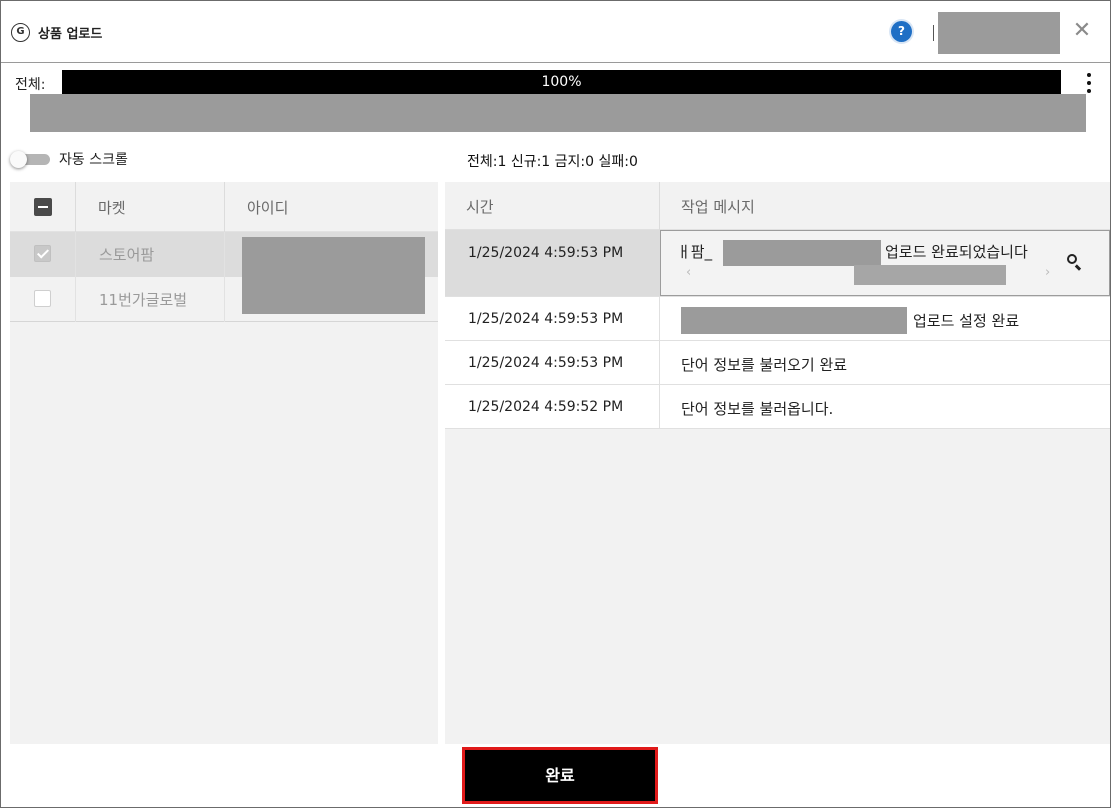 The height and width of the screenshot is (808, 1111). I want to click on overall-progress-label: 전체:, so click(30, 85).